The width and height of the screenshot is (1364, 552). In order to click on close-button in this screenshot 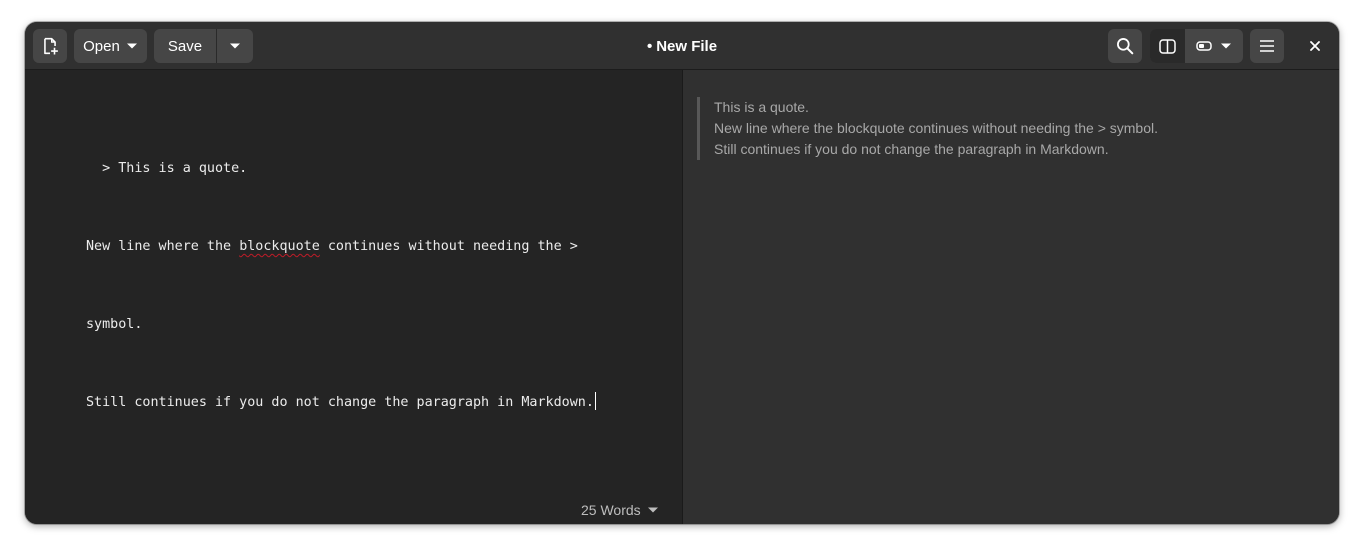, I will do `click(1315, 46)`.